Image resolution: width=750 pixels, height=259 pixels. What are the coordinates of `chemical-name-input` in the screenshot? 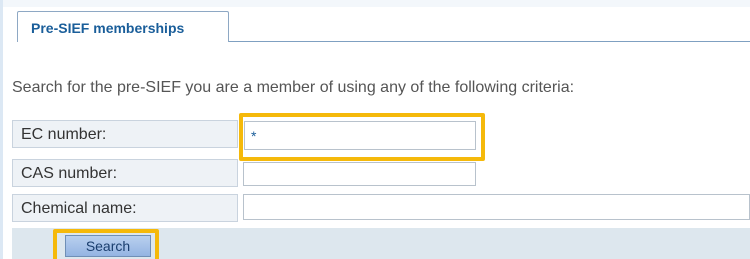 It's located at (496, 207).